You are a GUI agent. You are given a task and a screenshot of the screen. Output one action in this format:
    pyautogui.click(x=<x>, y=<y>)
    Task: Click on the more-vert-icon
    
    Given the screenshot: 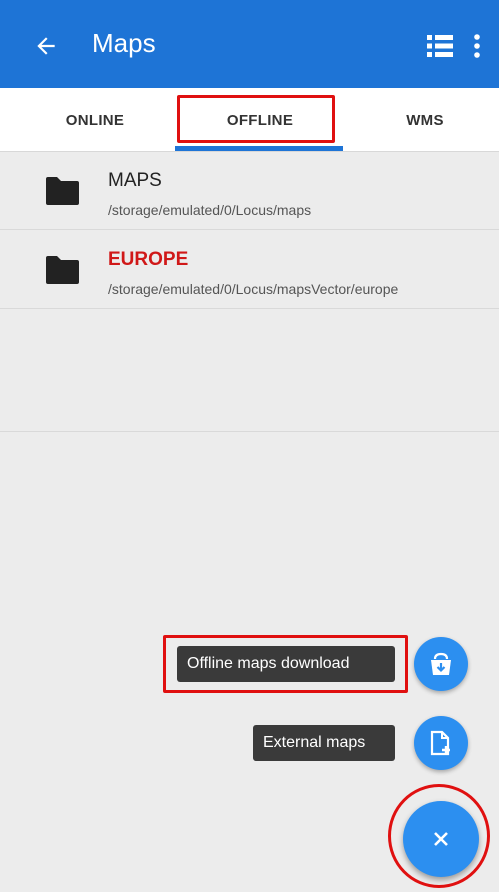 What is the action you would take?
    pyautogui.click(x=477, y=46)
    